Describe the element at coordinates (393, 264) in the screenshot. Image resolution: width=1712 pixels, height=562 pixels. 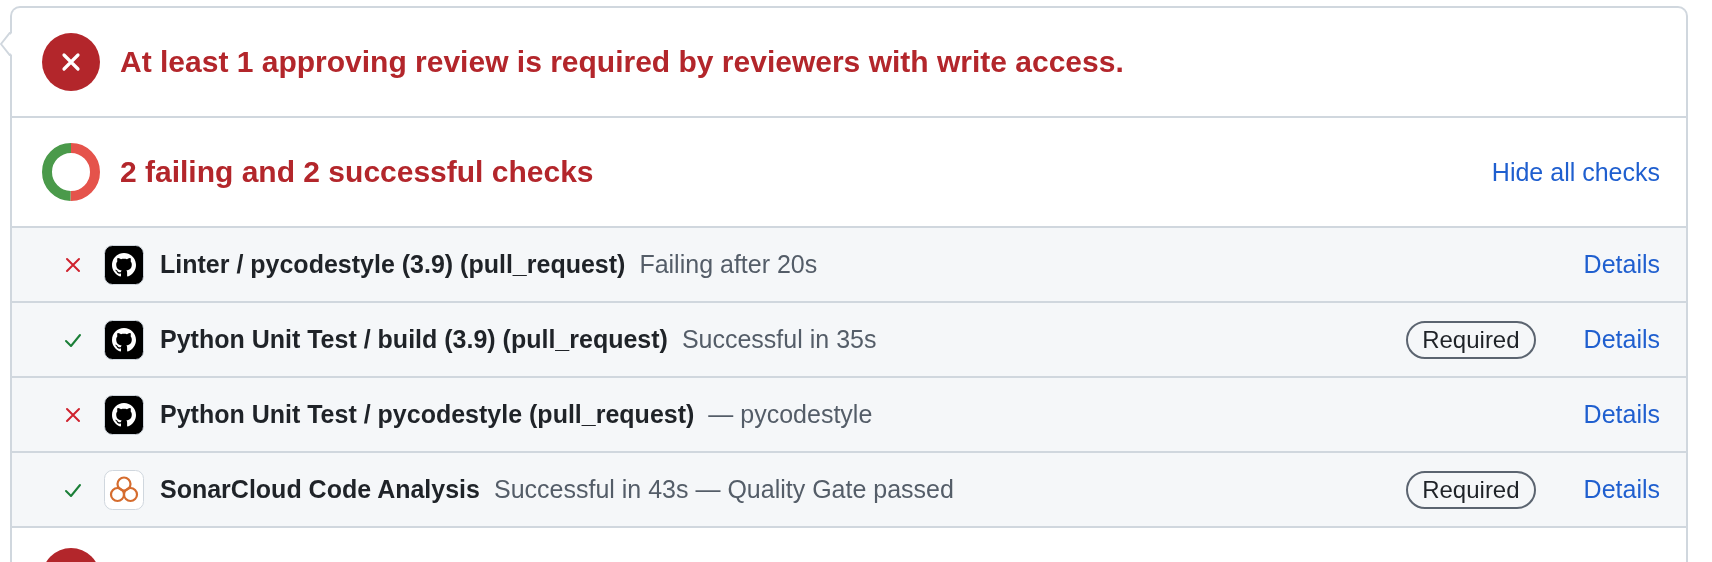
I see `check-name: Linter / pycodestyle (3.9) (pull_request)` at that location.